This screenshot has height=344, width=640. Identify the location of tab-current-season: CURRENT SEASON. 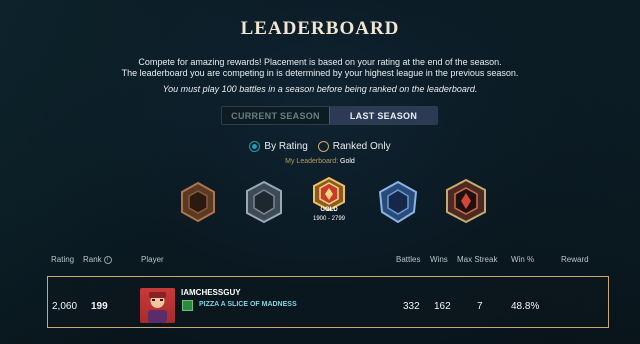
(275, 115).